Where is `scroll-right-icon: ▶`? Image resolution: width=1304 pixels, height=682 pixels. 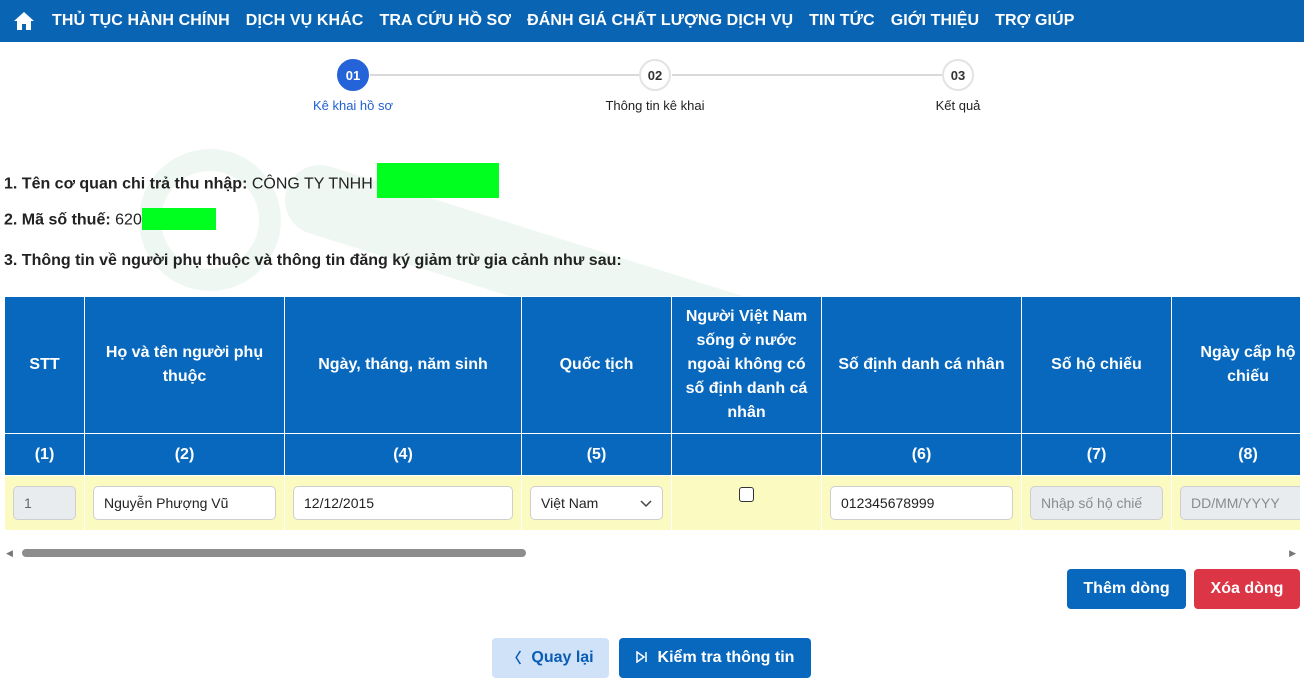 scroll-right-icon: ▶ is located at coordinates (1292, 553).